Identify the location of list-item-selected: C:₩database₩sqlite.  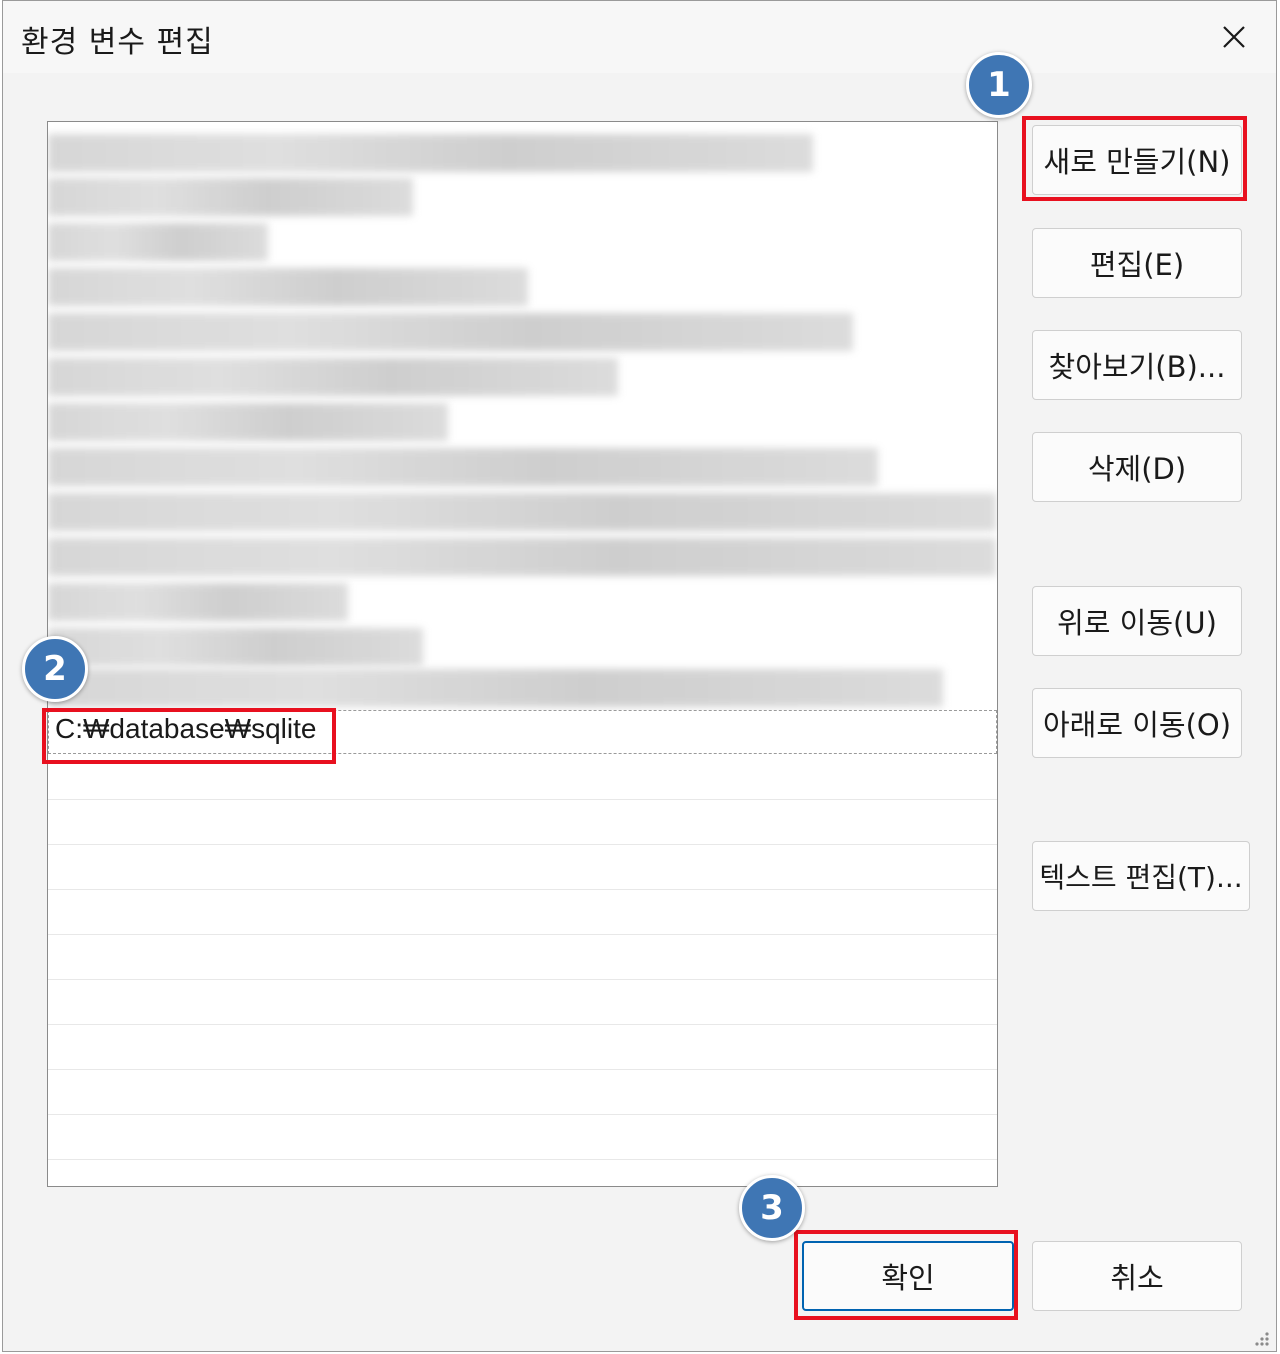
(522, 732).